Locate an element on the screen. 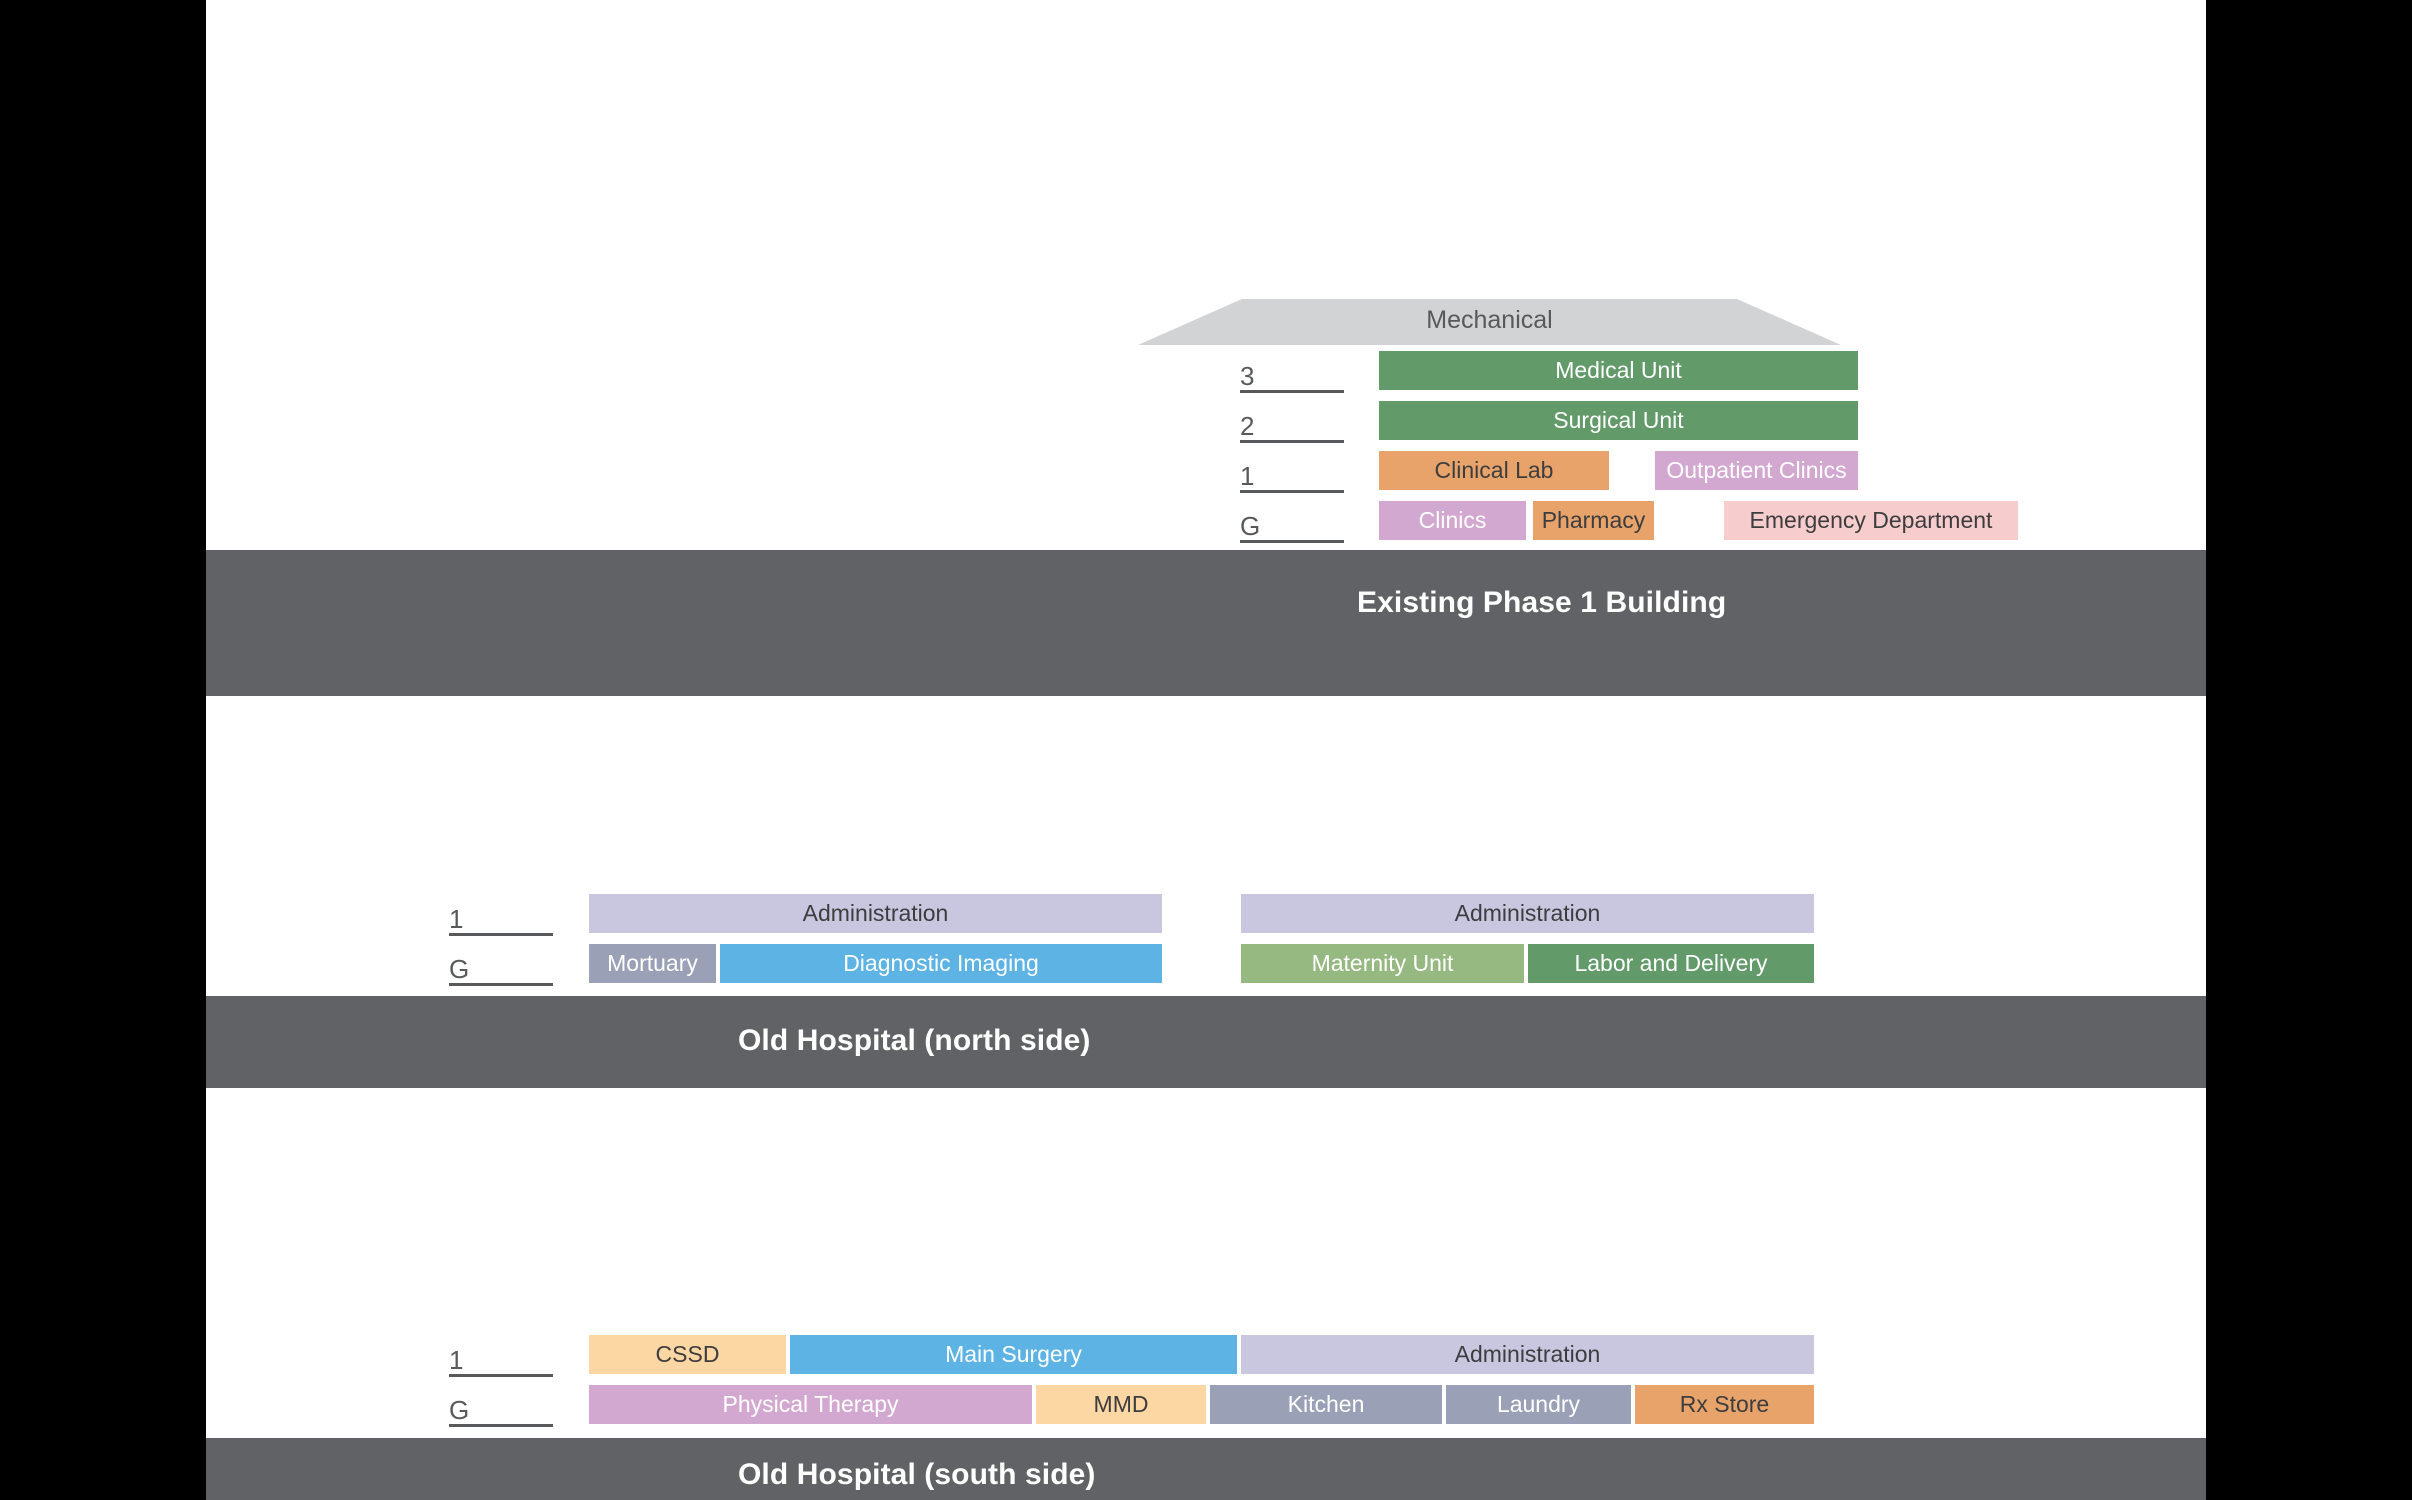  floor-tick-3: 3 is located at coordinates (1292, 375).